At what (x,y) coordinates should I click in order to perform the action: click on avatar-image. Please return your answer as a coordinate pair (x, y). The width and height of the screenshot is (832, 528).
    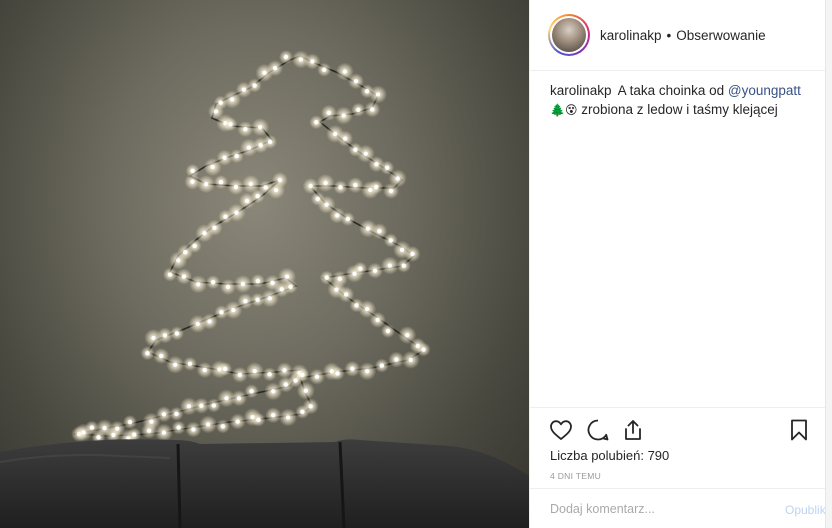
    Looking at the image, I should click on (569, 35).